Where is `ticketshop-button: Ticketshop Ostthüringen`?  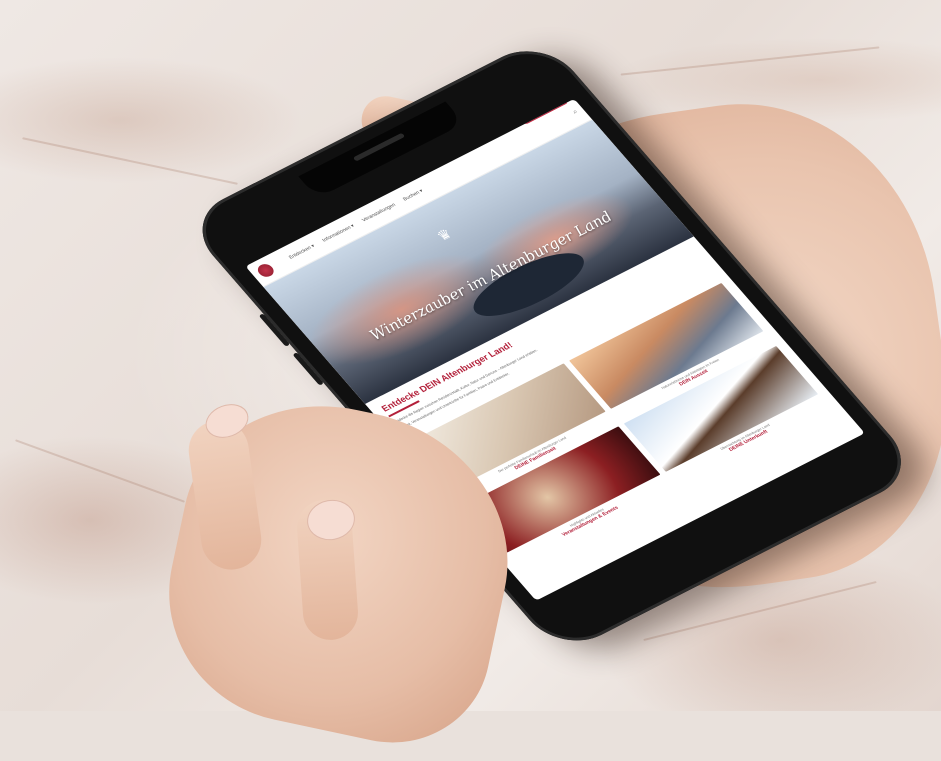 ticketshop-button: Ticketshop Ostthüringen is located at coordinates (543, 112).